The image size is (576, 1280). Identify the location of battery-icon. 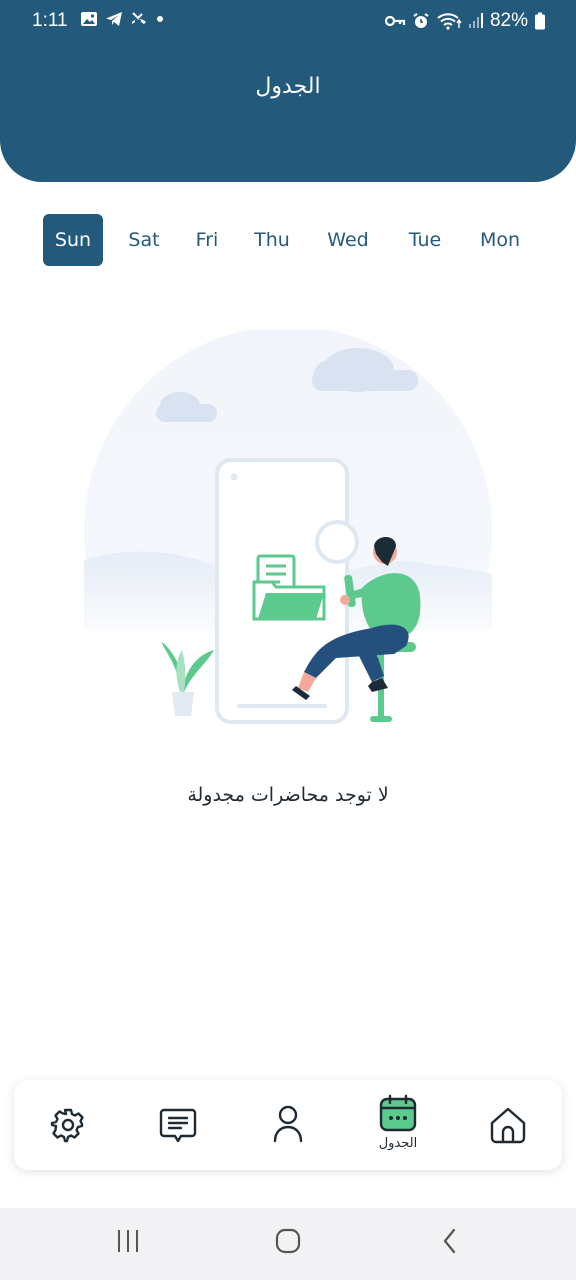
(540, 21).